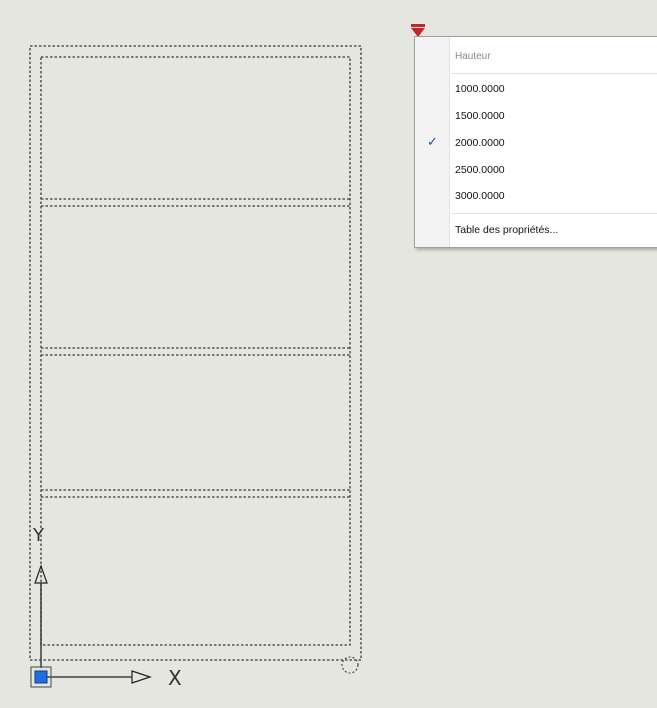 The height and width of the screenshot is (708, 657). Describe the element at coordinates (38, 535) in the screenshot. I see `y-axis-label: Y` at that location.